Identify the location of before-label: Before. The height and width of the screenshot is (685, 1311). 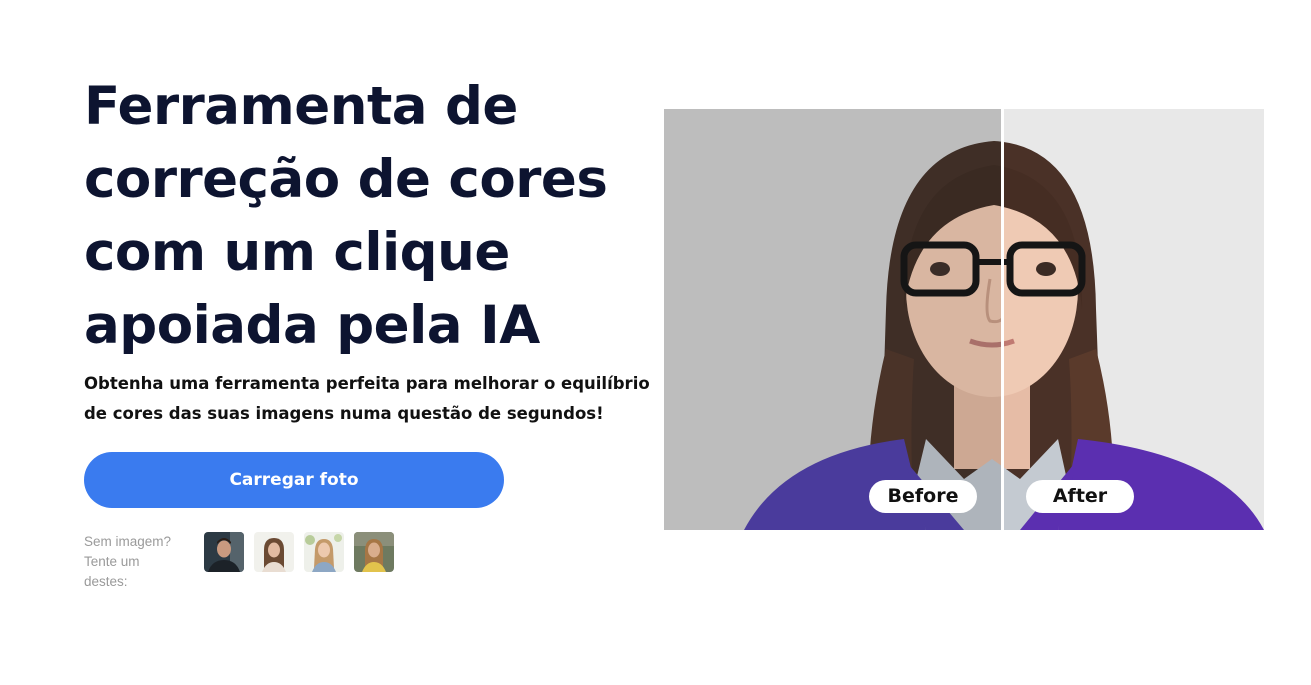
(923, 496).